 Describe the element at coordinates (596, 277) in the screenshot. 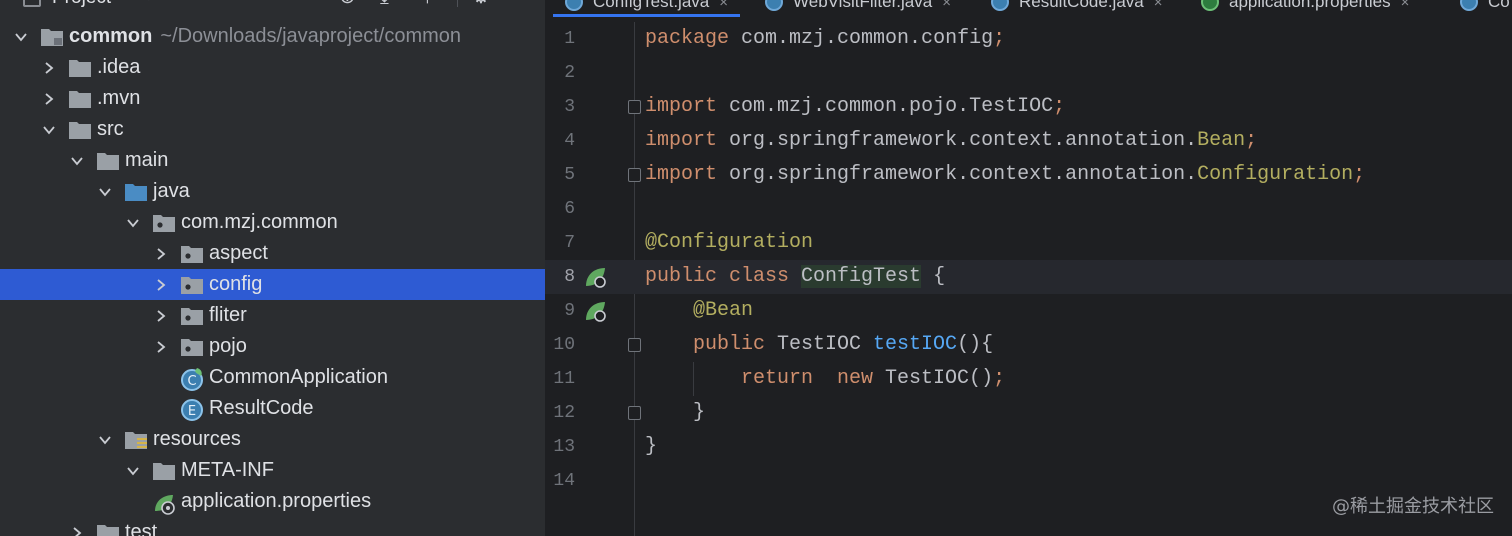

I see `spring-bean-icon` at that location.